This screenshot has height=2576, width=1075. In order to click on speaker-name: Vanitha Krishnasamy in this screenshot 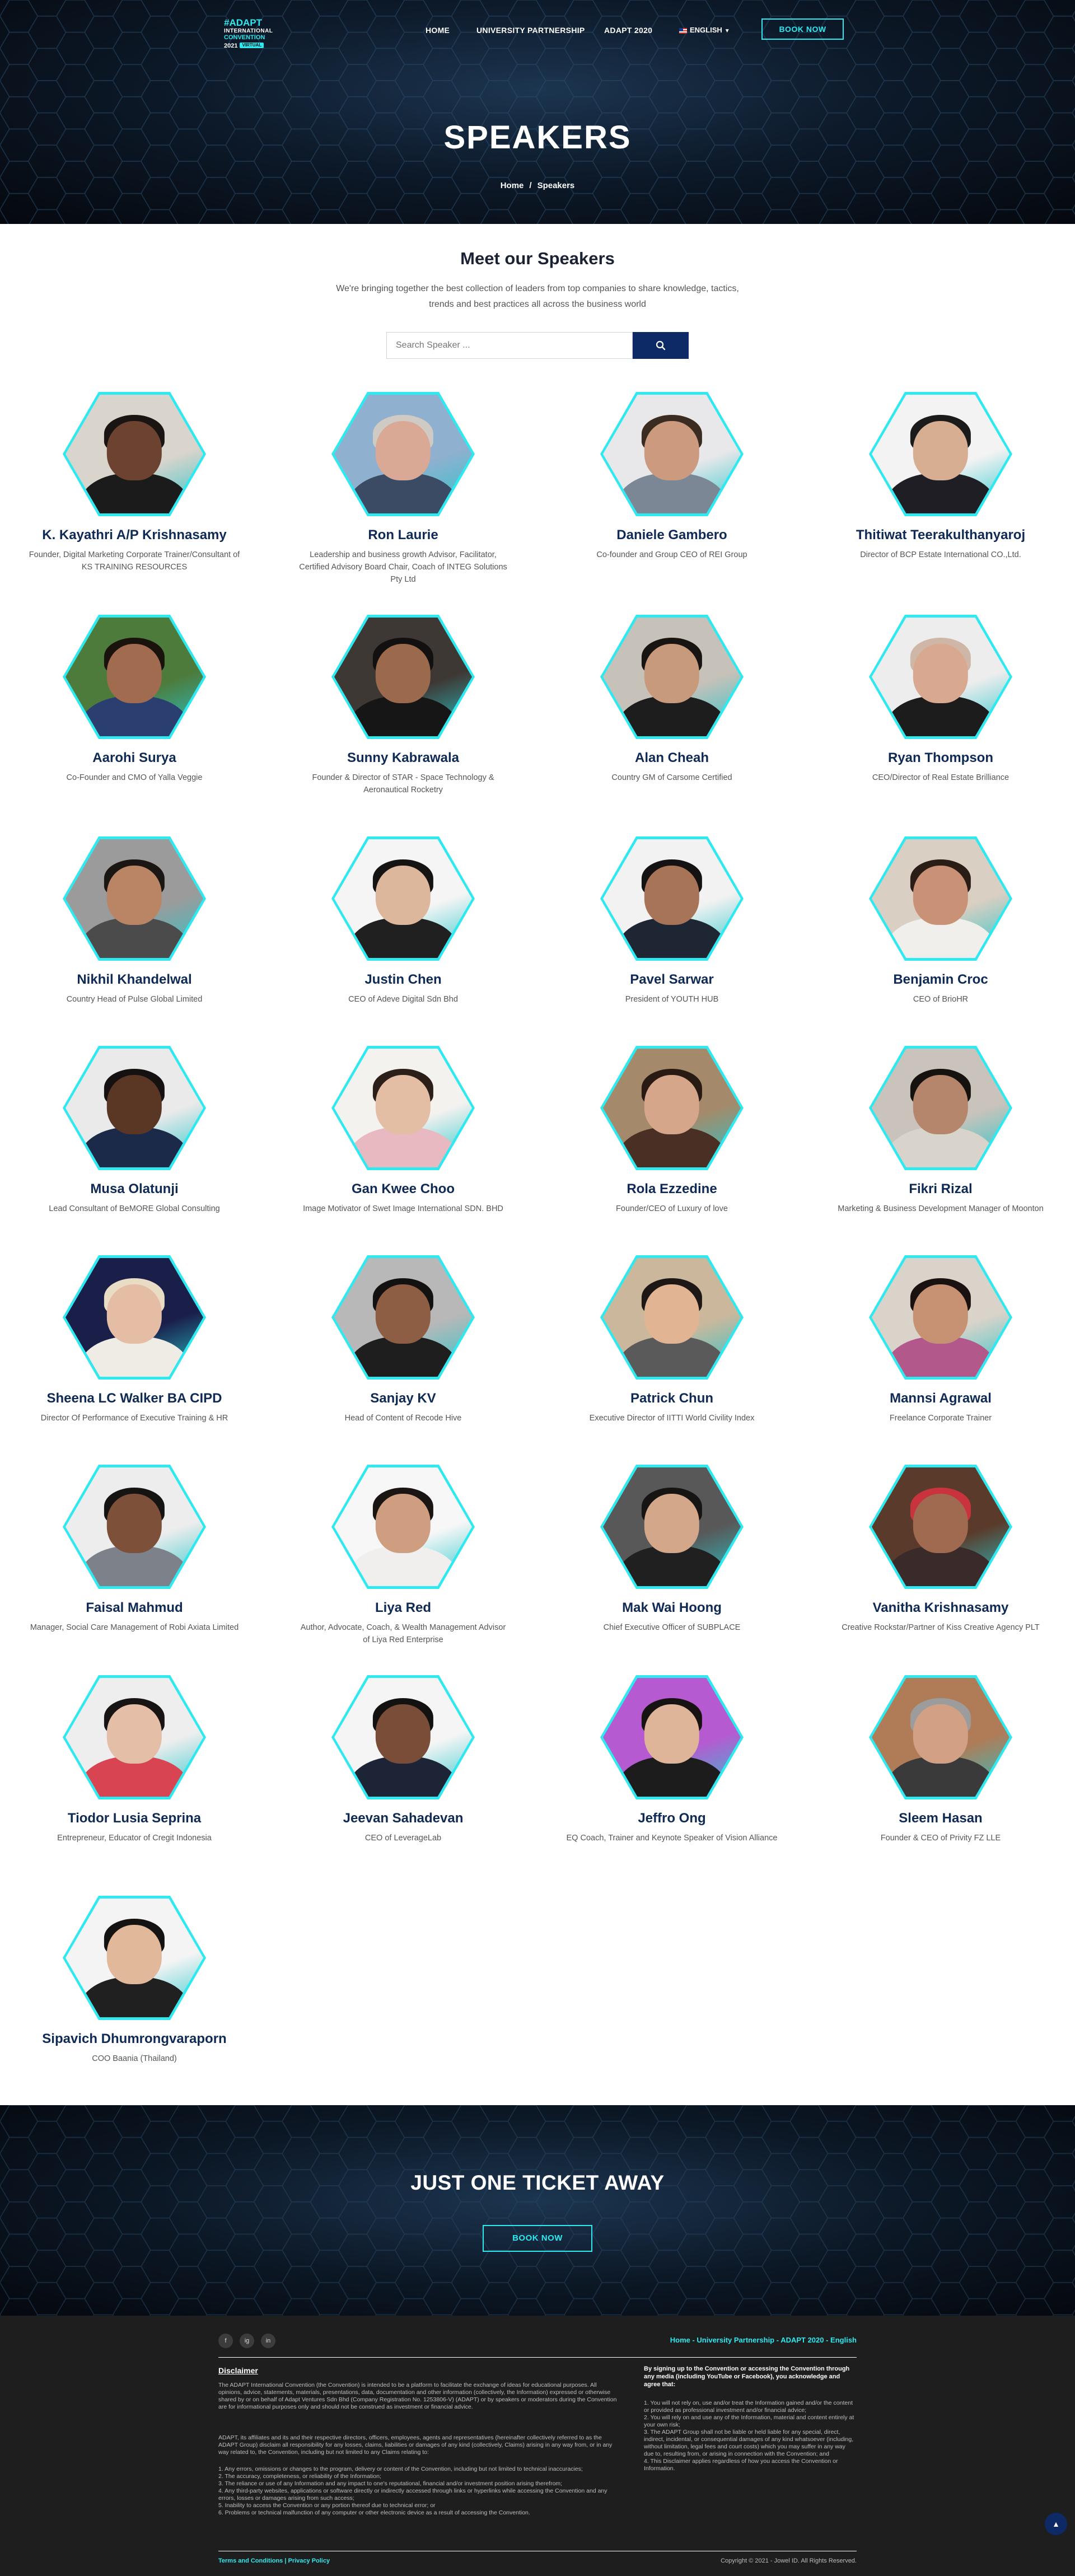, I will do `click(940, 1608)`.